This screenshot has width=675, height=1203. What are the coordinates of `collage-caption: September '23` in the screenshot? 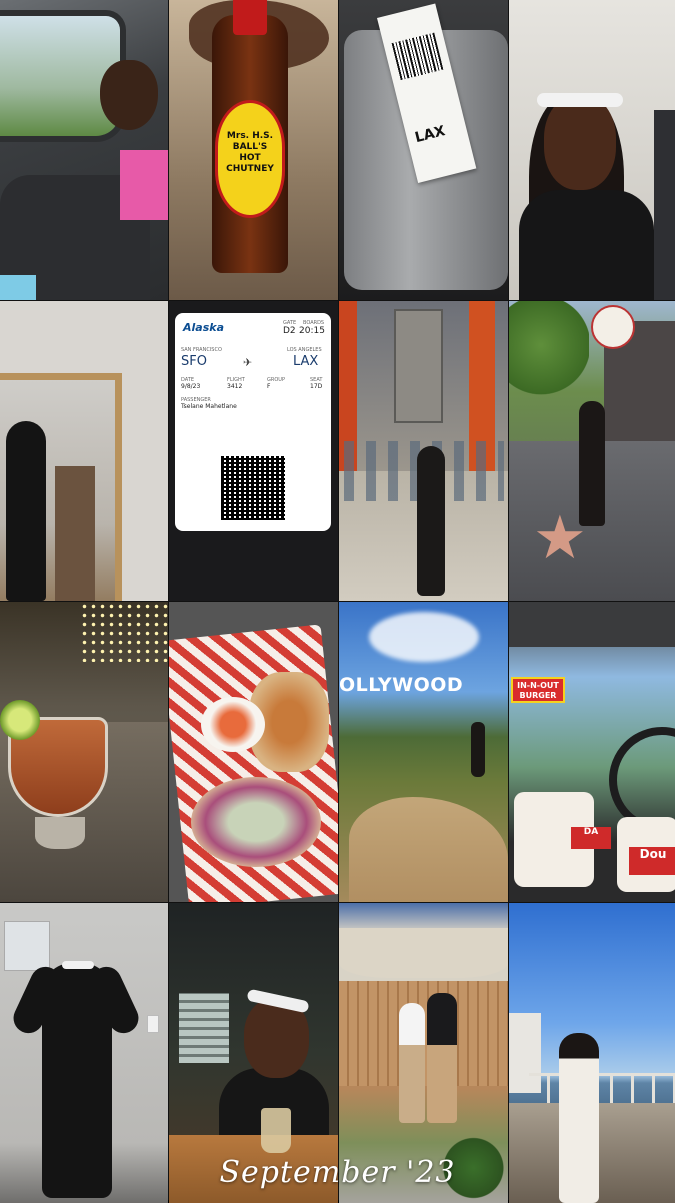 It's located at (337, 1172).